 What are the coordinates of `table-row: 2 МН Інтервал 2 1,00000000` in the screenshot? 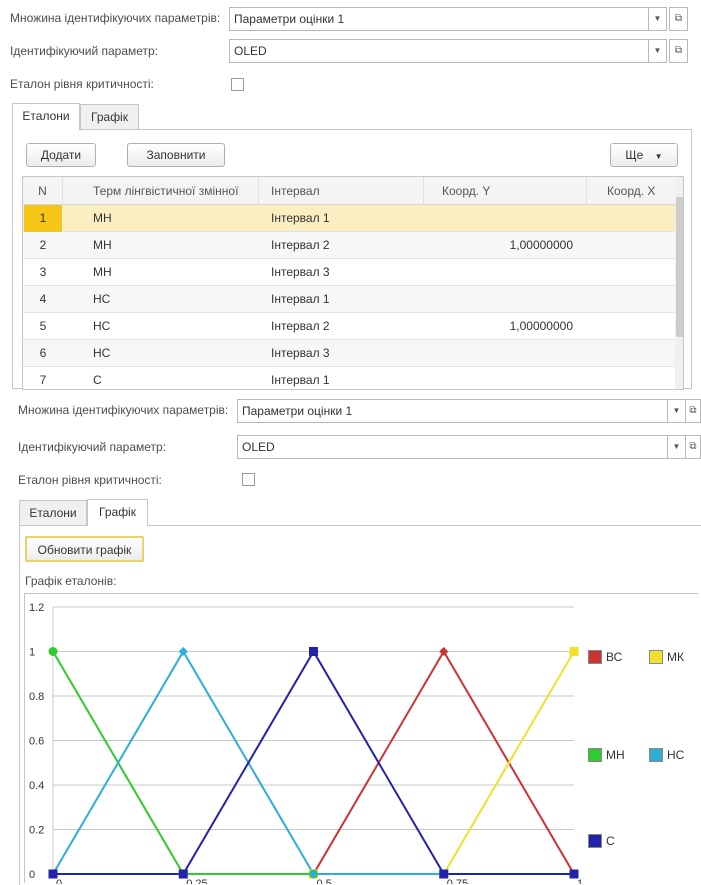 It's located at (349, 245).